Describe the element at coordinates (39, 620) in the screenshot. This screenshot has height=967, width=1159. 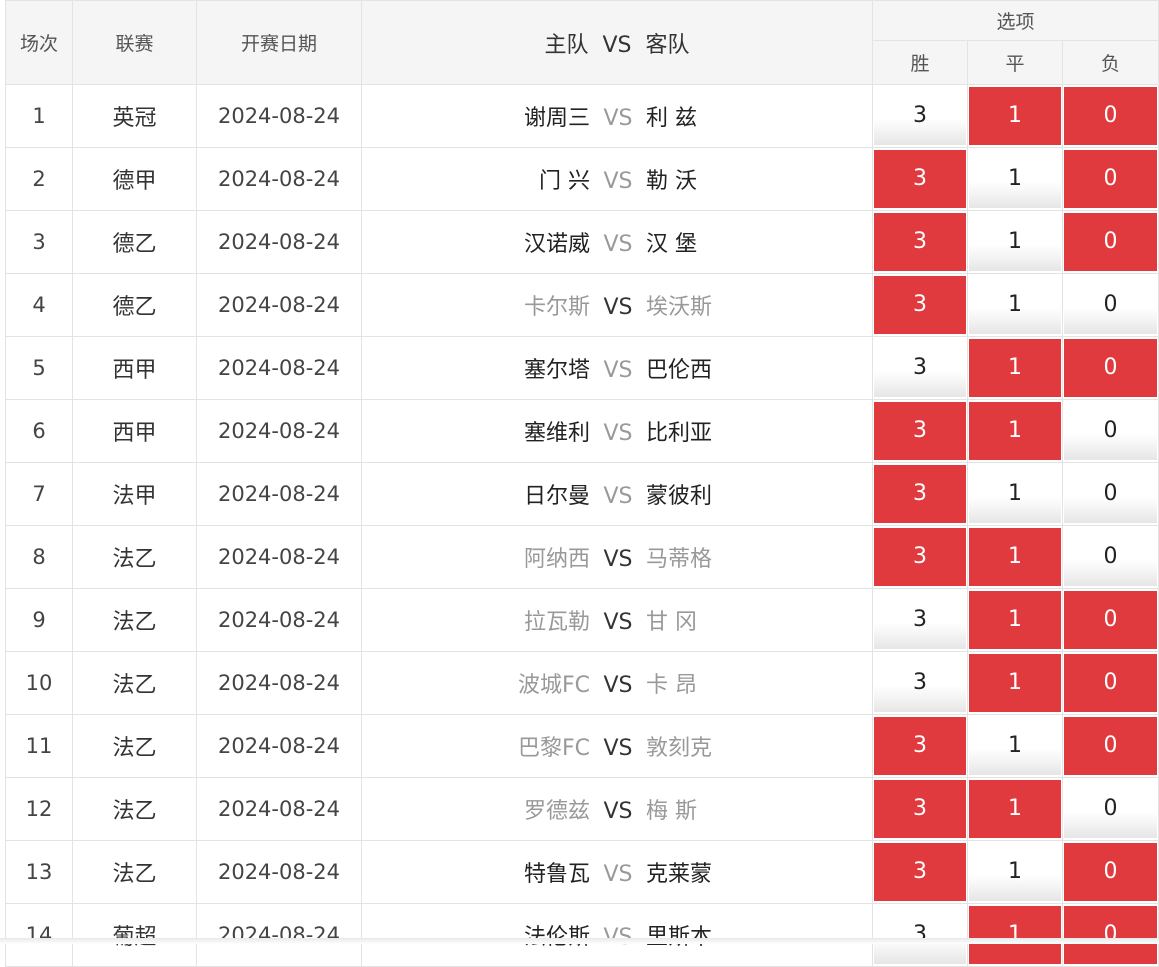
I see `match-index: 9` at that location.